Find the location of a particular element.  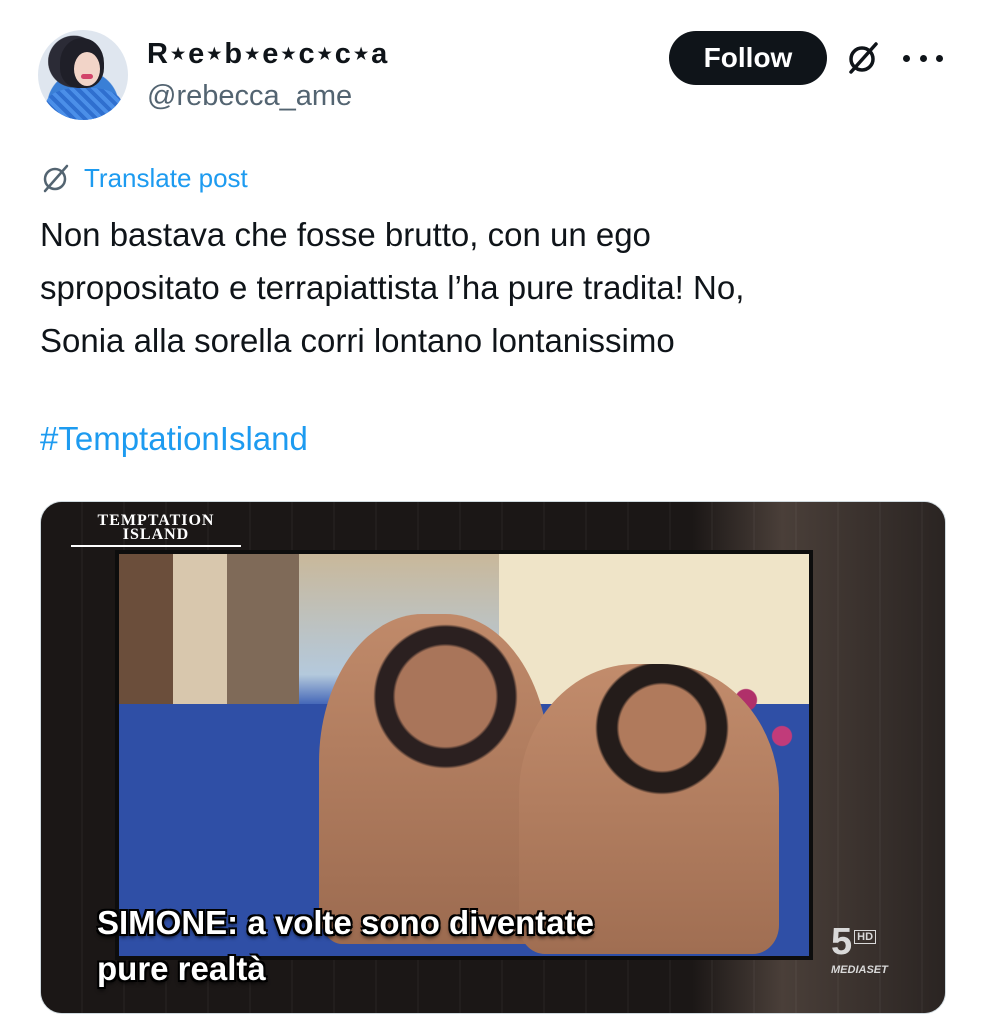

caption-line: SIMONE: a volte sono diventate is located at coordinates (345, 922).